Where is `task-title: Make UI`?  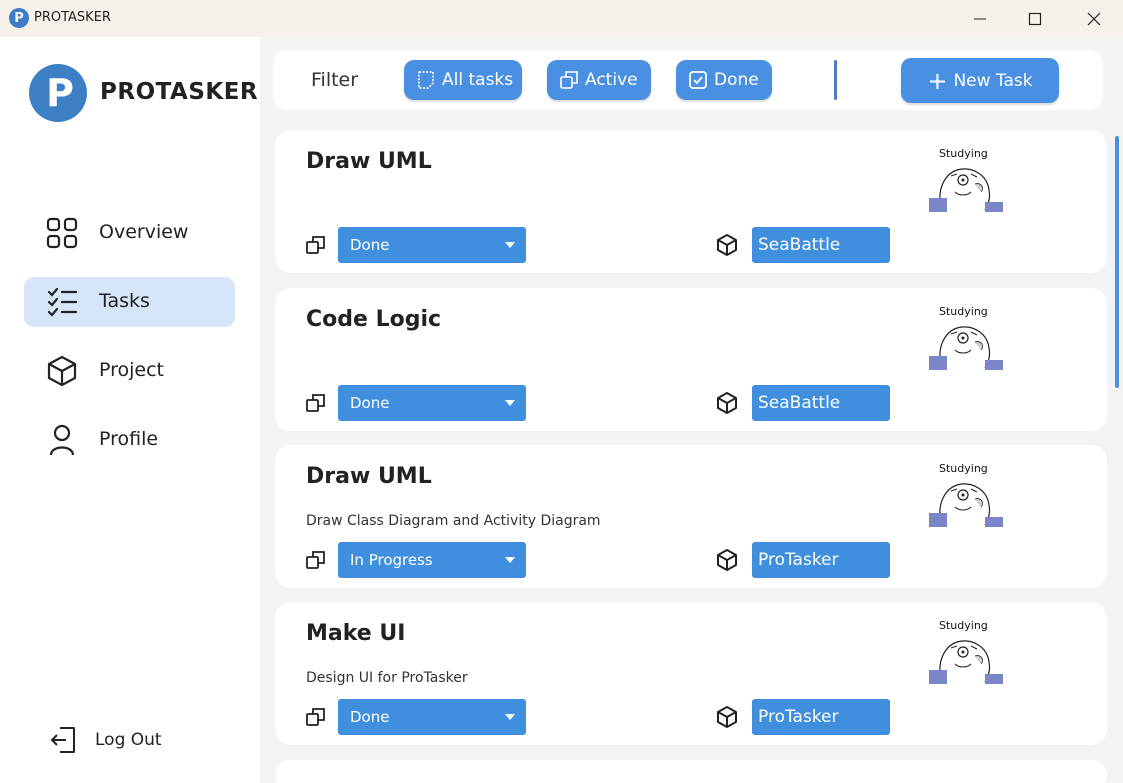 task-title: Make UI is located at coordinates (356, 633).